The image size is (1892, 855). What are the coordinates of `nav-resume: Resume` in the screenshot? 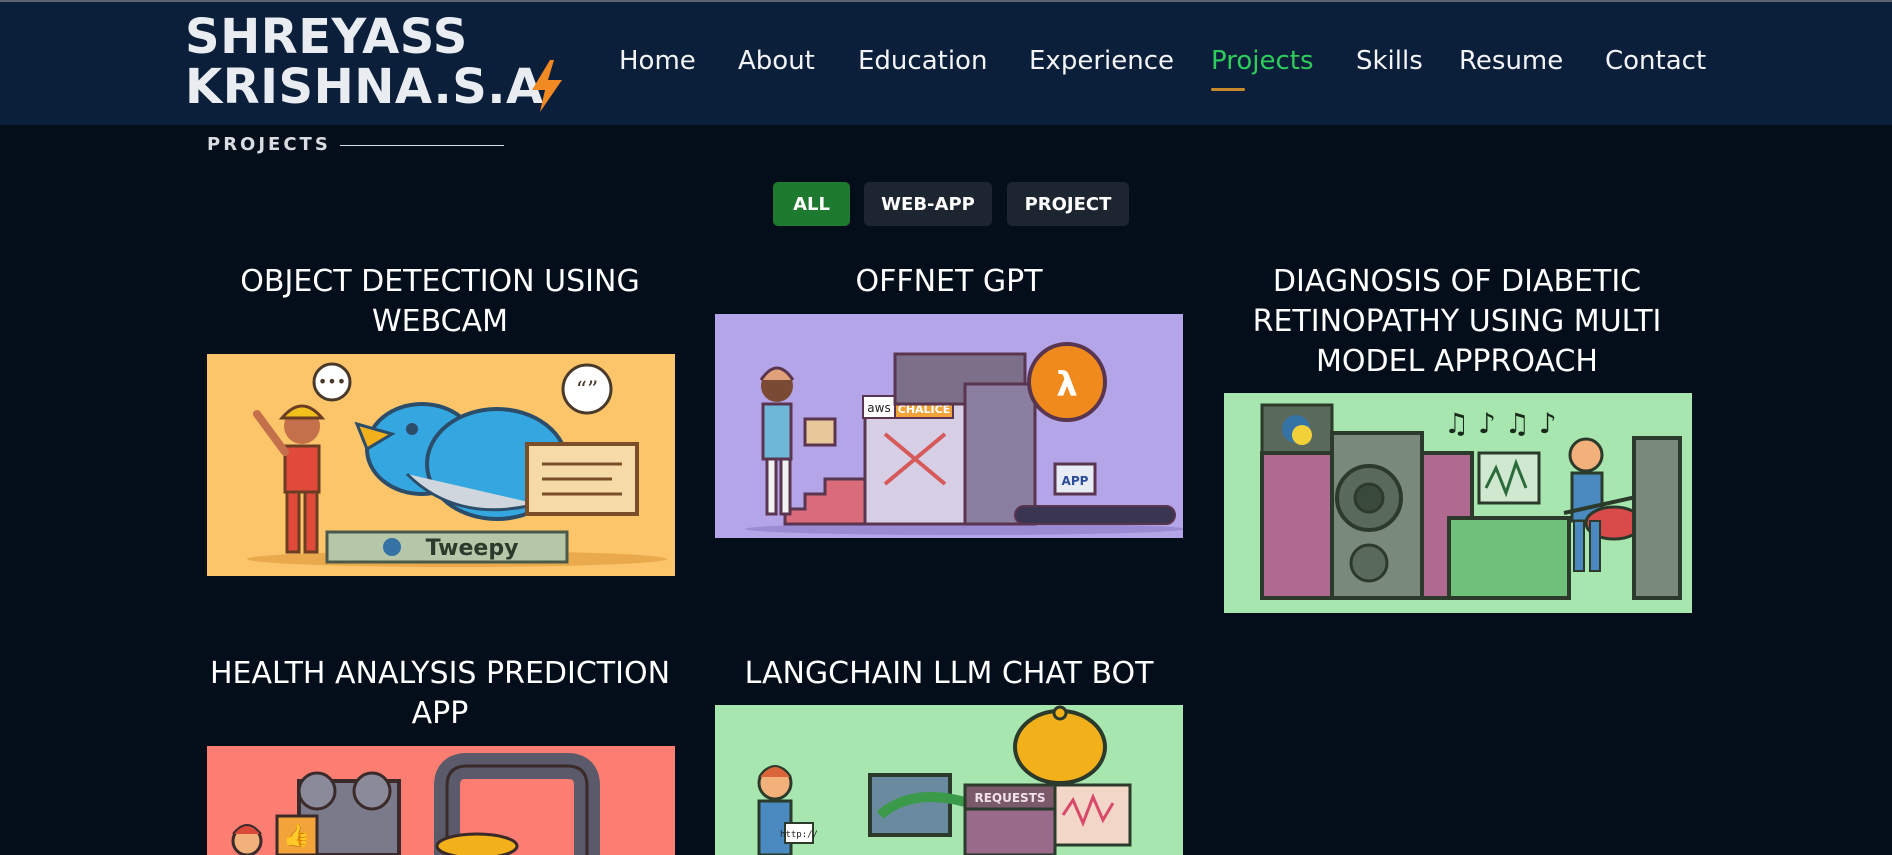 It's located at (1511, 61).